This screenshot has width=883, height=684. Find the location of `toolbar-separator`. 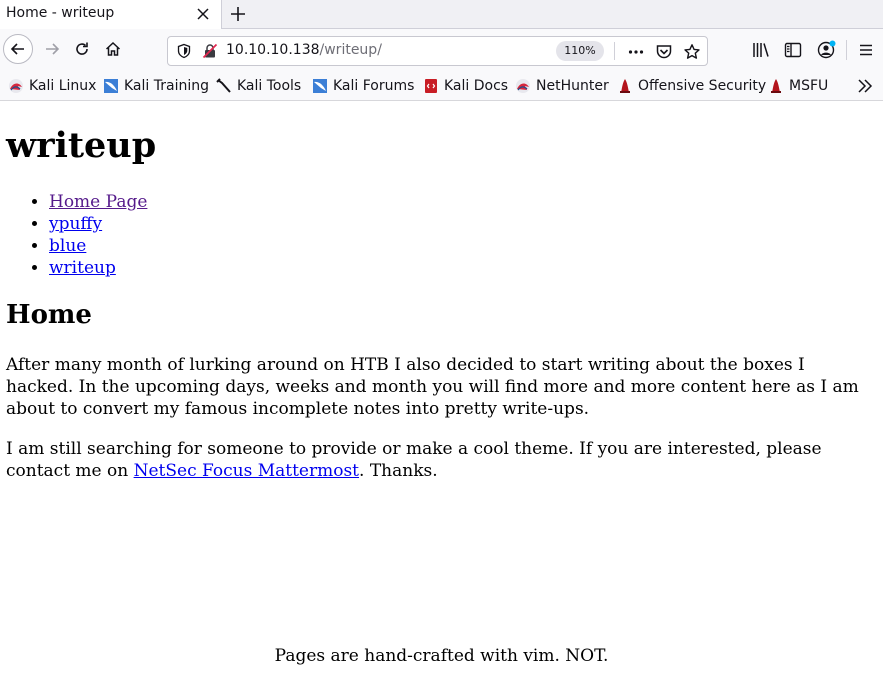

toolbar-separator is located at coordinates (846, 50).